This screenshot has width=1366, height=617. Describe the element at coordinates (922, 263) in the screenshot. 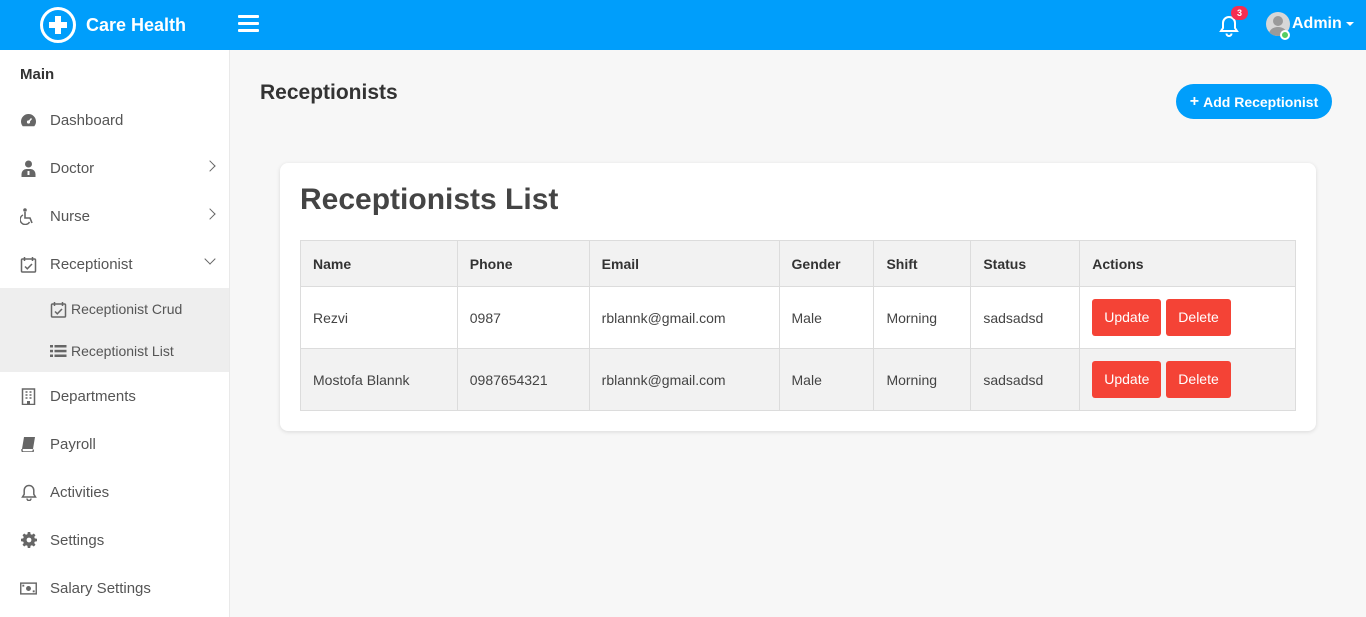

I see `column-header-shift: Shift` at that location.